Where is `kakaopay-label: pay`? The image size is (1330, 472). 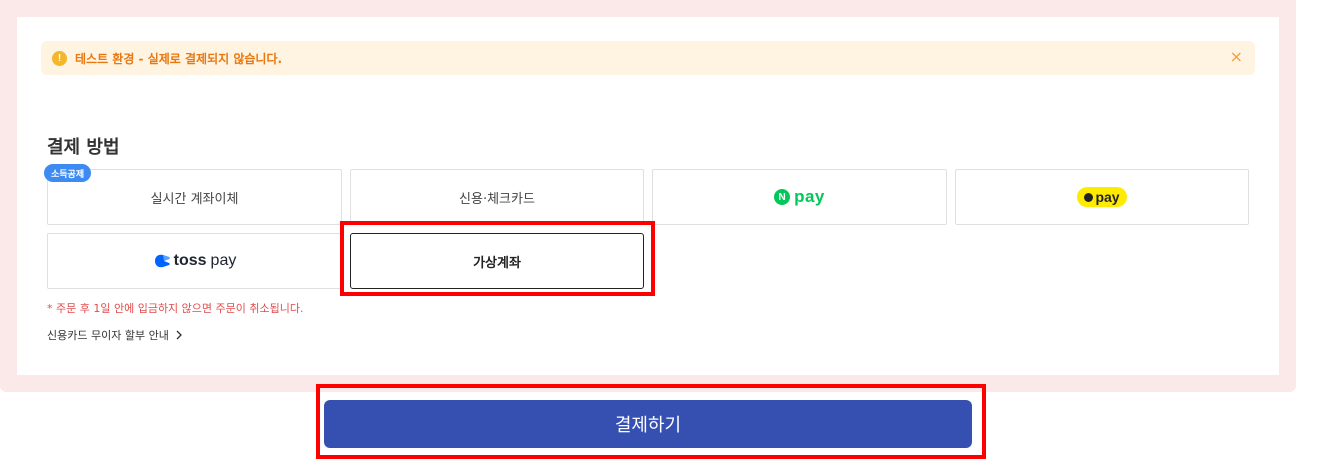 kakaopay-label: pay is located at coordinates (1107, 197).